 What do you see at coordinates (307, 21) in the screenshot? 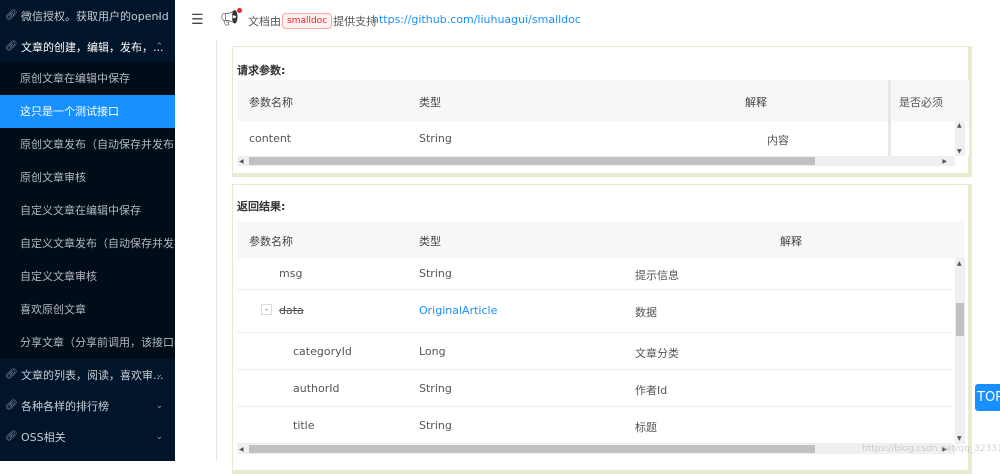
I see `smalldoc-tag: smalldoc` at bounding box center [307, 21].